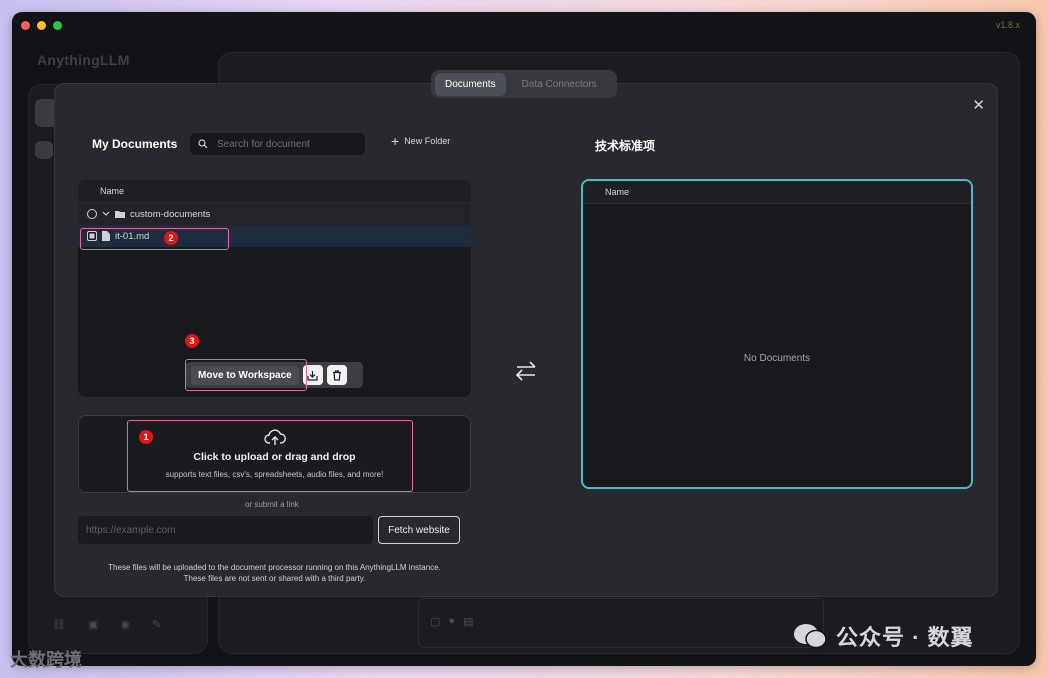 This screenshot has width=1048, height=678. I want to click on watermark-main: 公众号 · 数翼, so click(883, 636).